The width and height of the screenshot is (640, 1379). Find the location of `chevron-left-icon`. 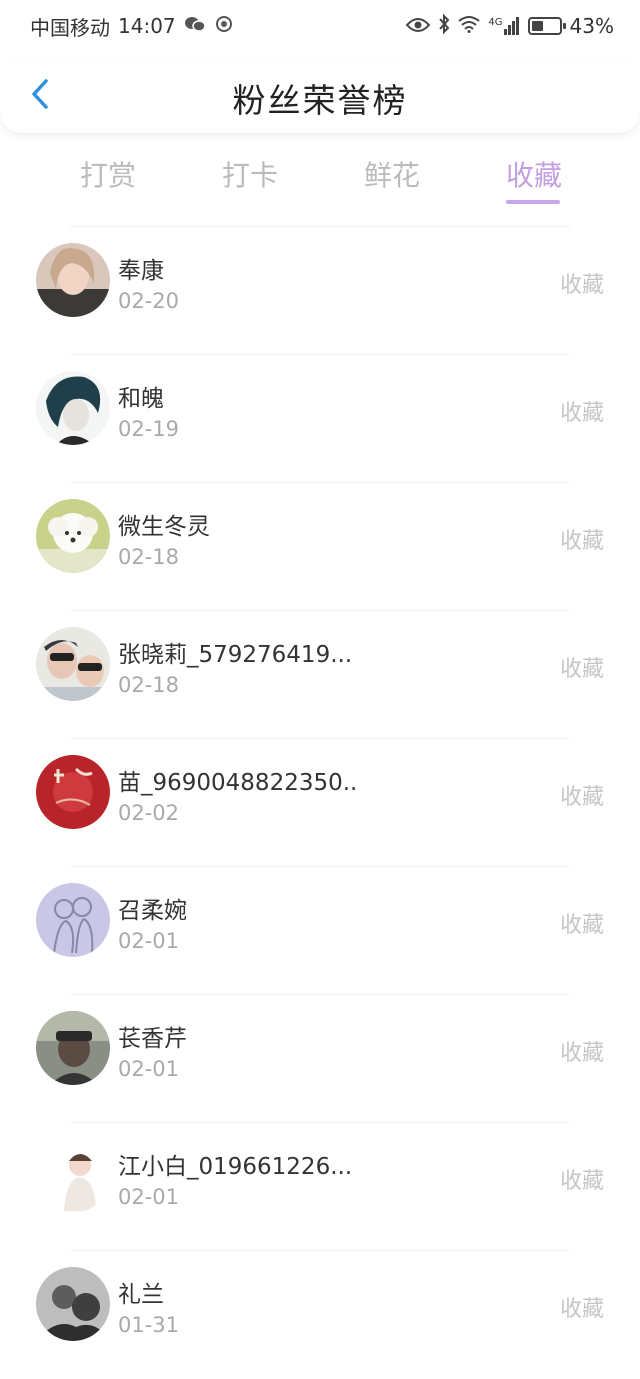

chevron-left-icon is located at coordinates (40, 94).